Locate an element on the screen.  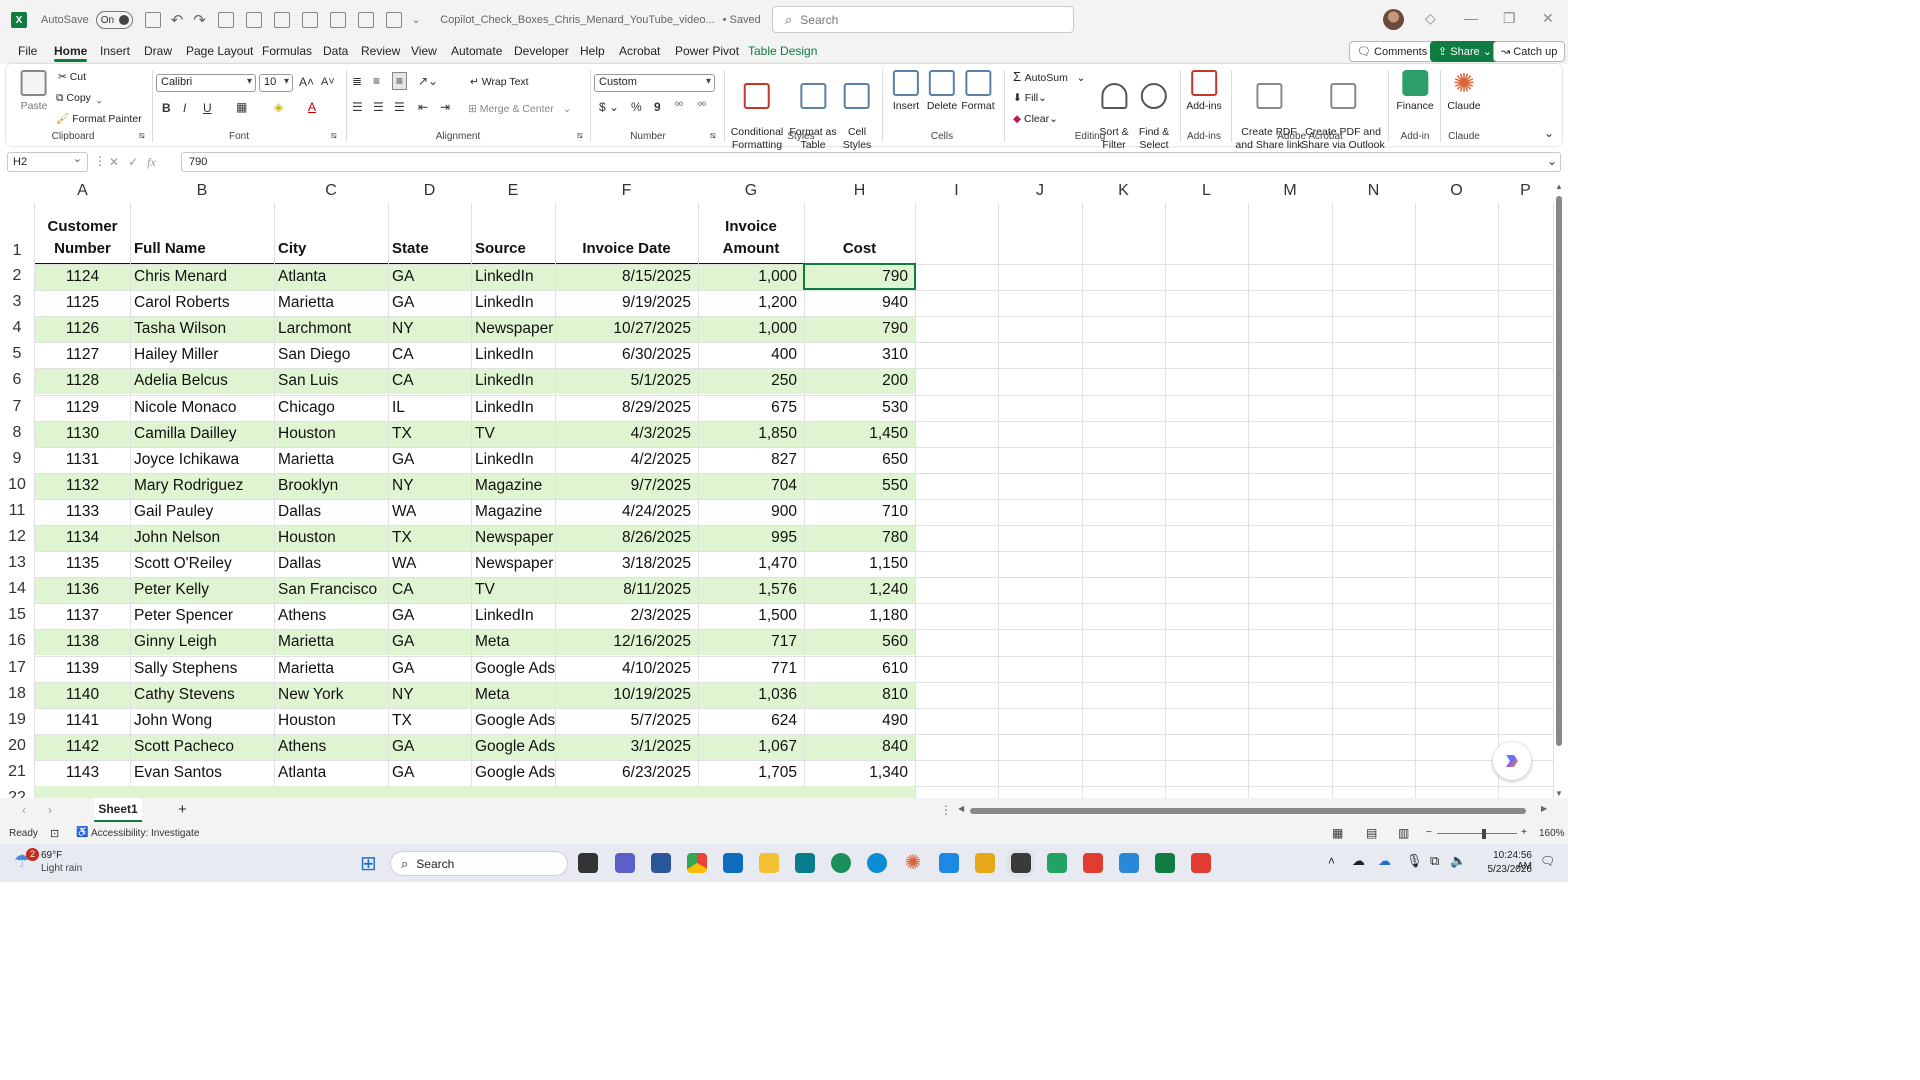
table-cell: 790 is located at coordinates (859, 277).